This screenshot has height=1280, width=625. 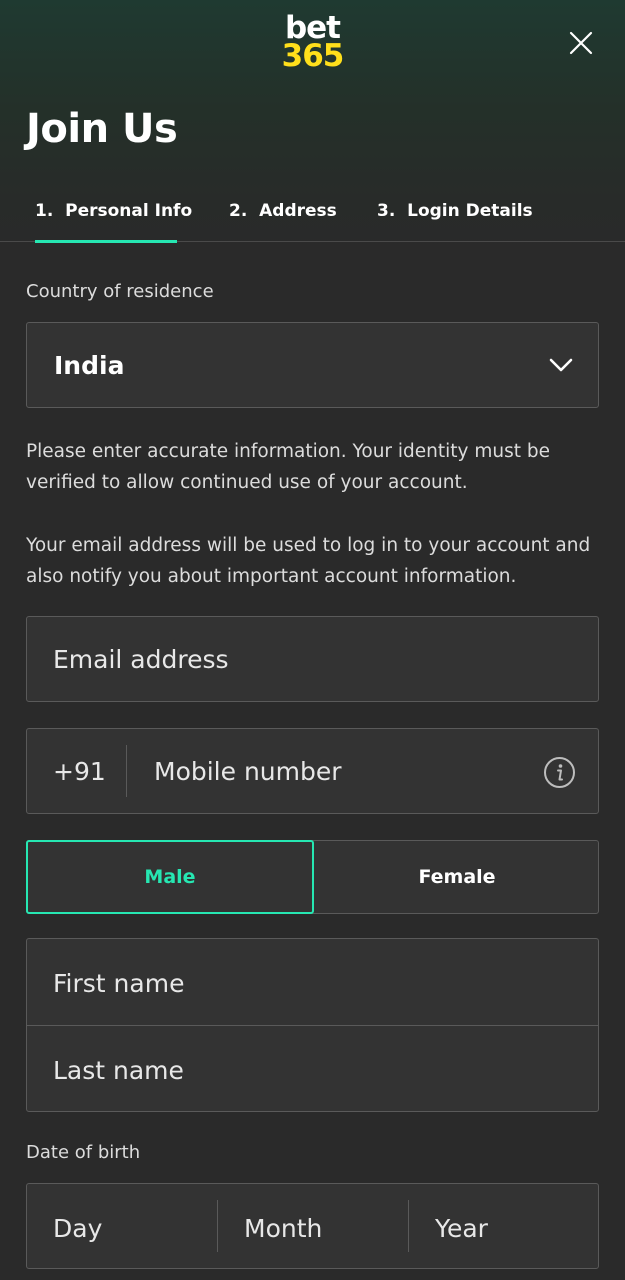 I want to click on first-name-field: First name, so click(x=312, y=982).